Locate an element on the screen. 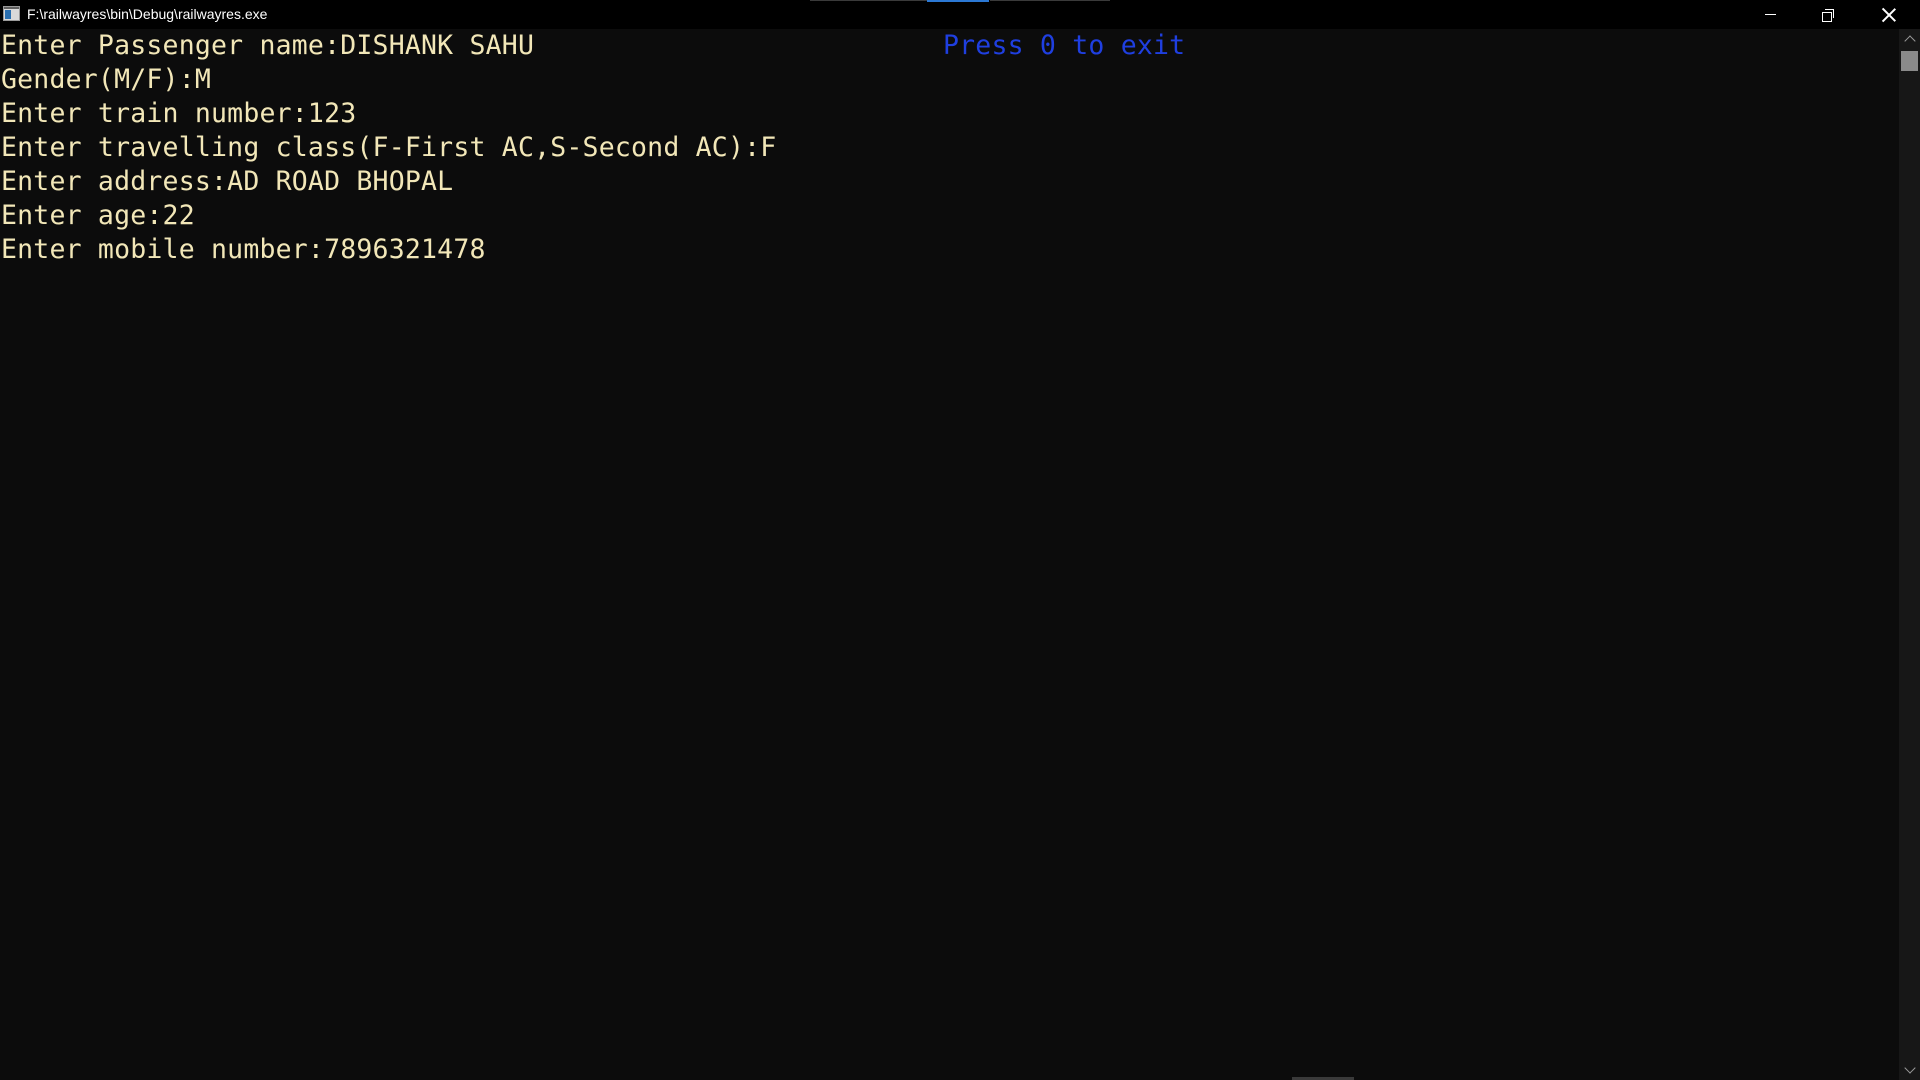 The width and height of the screenshot is (1920, 1080). close-icon is located at coordinates (1889, 15).